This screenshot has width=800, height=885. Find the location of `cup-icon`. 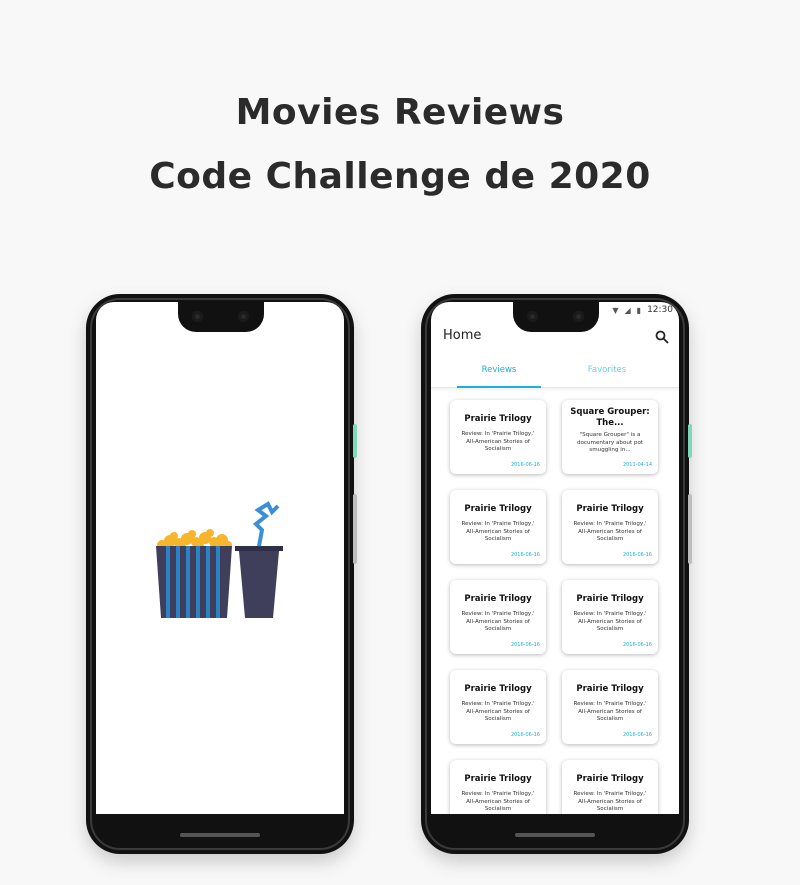

cup-icon is located at coordinates (259, 584).